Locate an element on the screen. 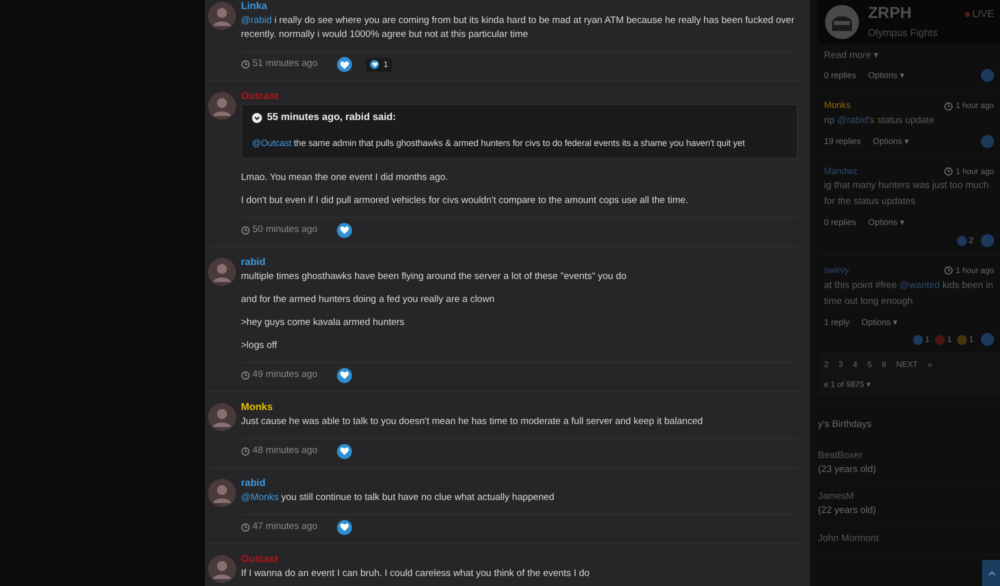 This screenshot has width=1000, height=586. page-link: 2 is located at coordinates (826, 365).